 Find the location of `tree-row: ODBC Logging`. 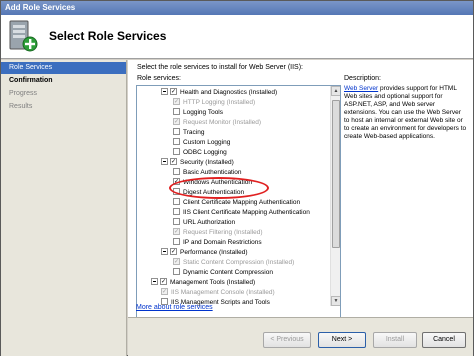

tree-row: ODBC Logging is located at coordinates (200, 152).